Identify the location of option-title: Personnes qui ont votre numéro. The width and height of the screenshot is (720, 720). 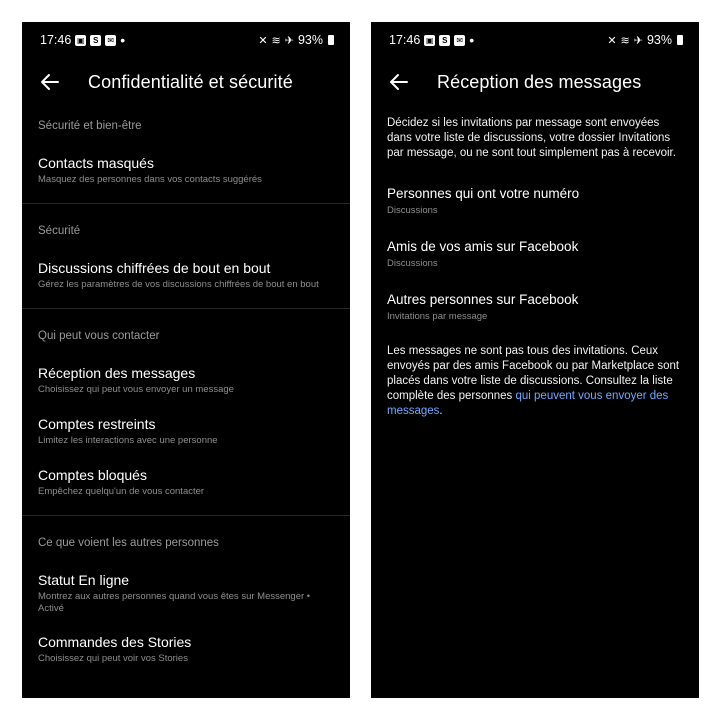
(483, 193).